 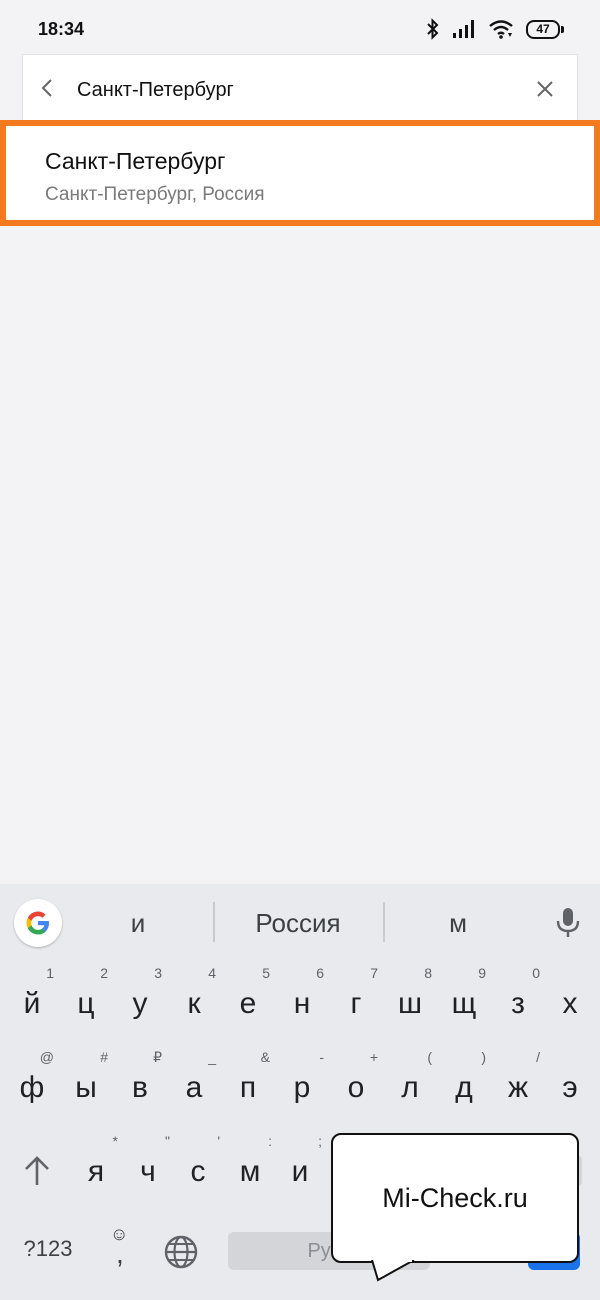 What do you see at coordinates (302, 1085) in the screenshot?
I see `key-р: -р` at bounding box center [302, 1085].